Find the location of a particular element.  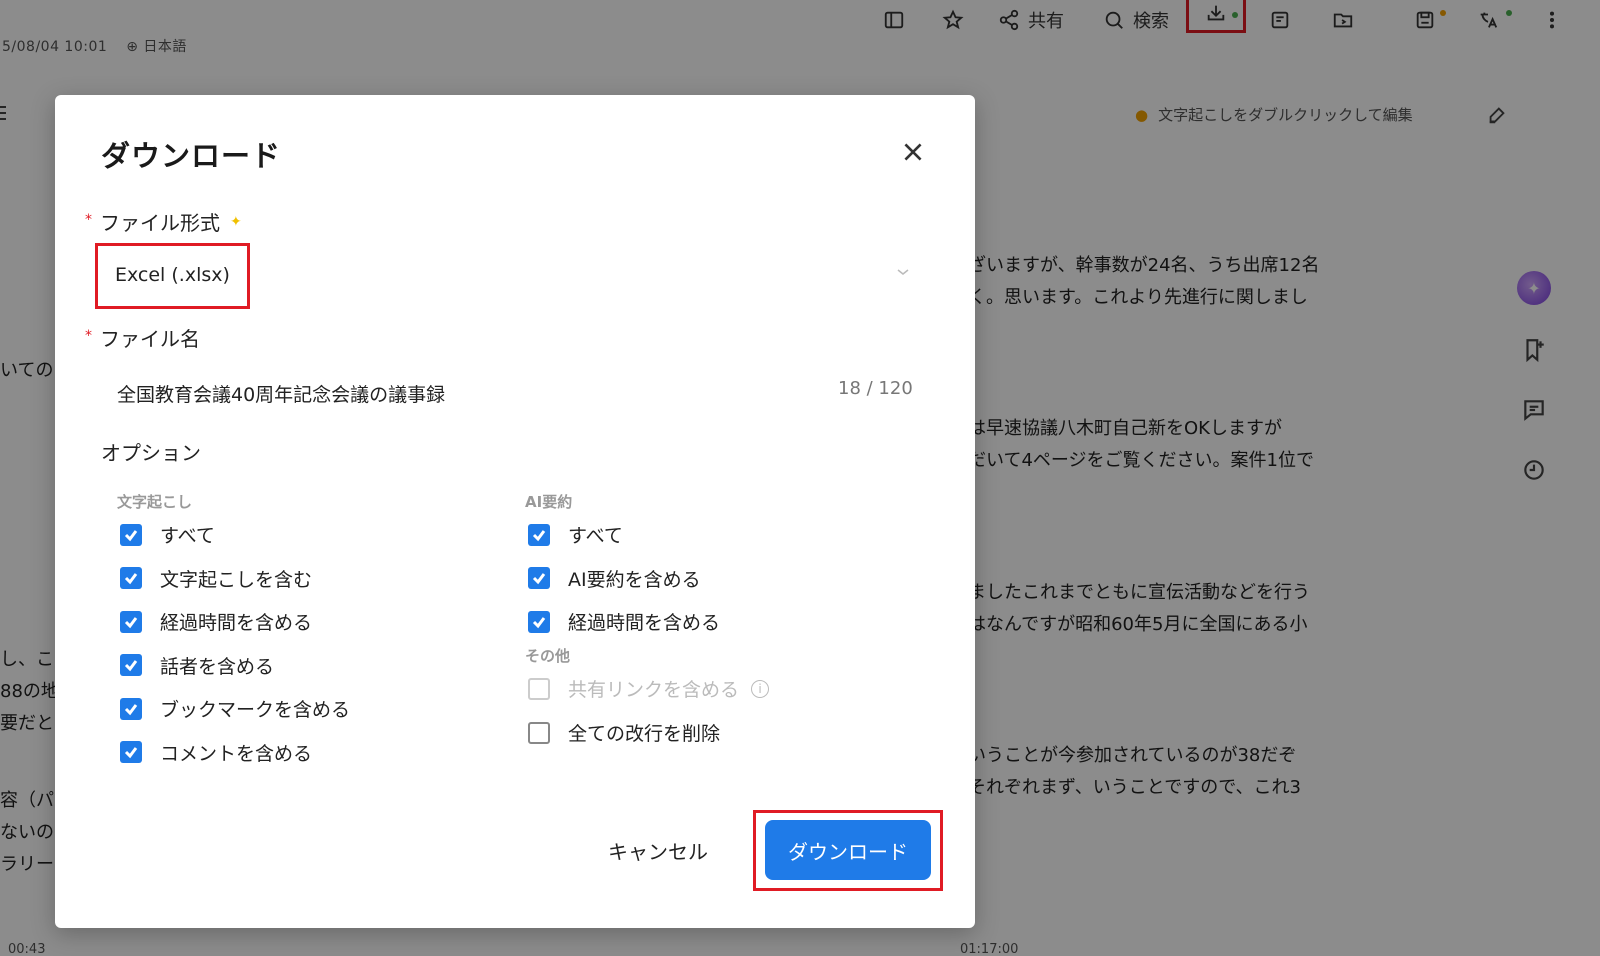

option-row: コメントを含める is located at coordinates (216, 752).